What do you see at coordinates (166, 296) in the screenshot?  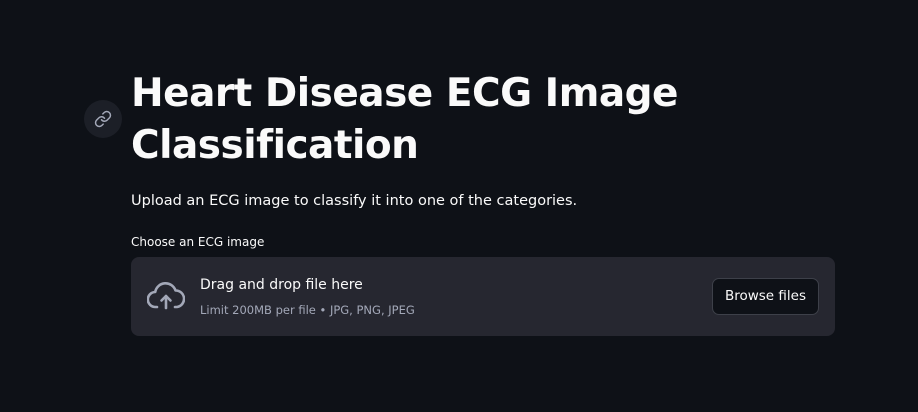 I see `cloud-upload-icon` at bounding box center [166, 296].